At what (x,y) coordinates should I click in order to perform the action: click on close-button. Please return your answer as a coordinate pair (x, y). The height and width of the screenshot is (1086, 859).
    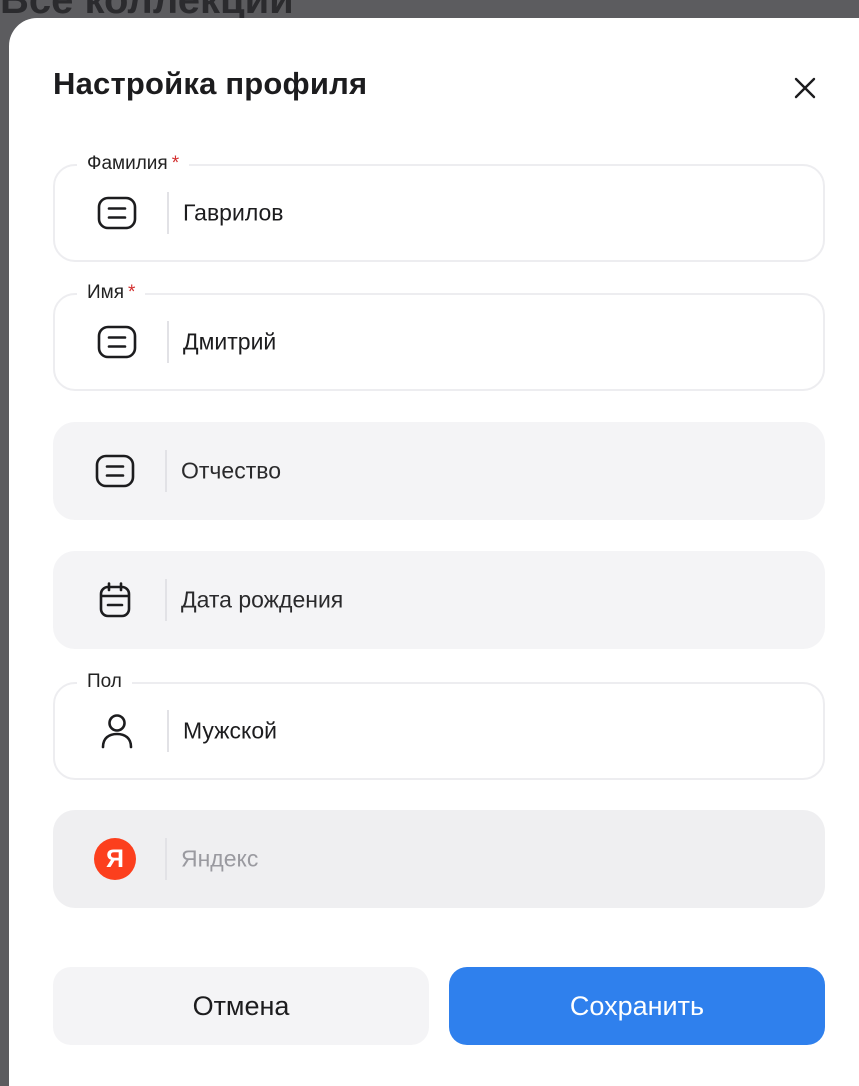
    Looking at the image, I should click on (805, 88).